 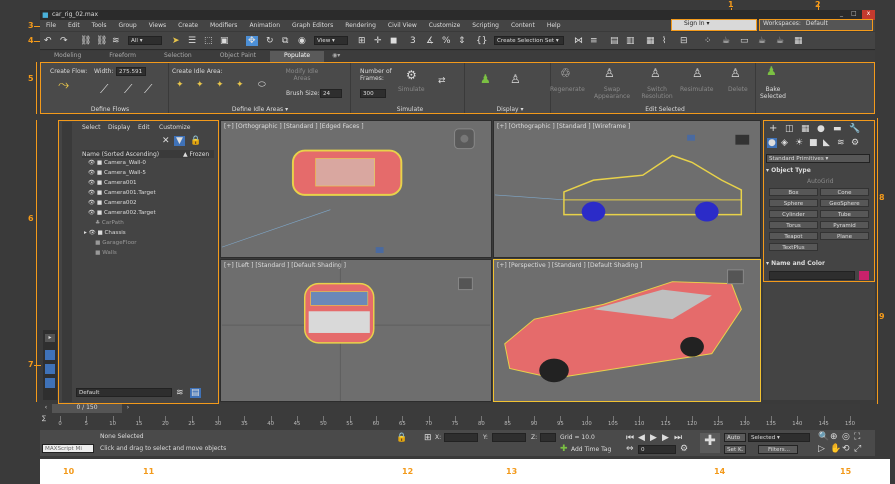 I want to click on previous-frame-icon: ◀, so click(x=641, y=438).